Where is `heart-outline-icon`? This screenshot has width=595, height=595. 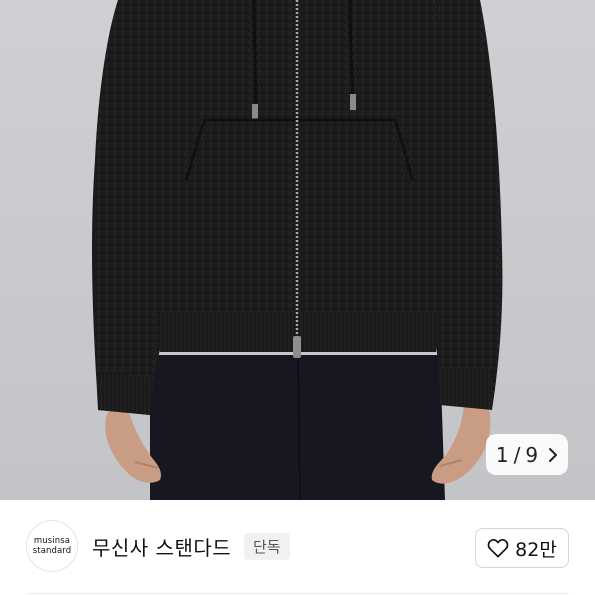
heart-outline-icon is located at coordinates (498, 548).